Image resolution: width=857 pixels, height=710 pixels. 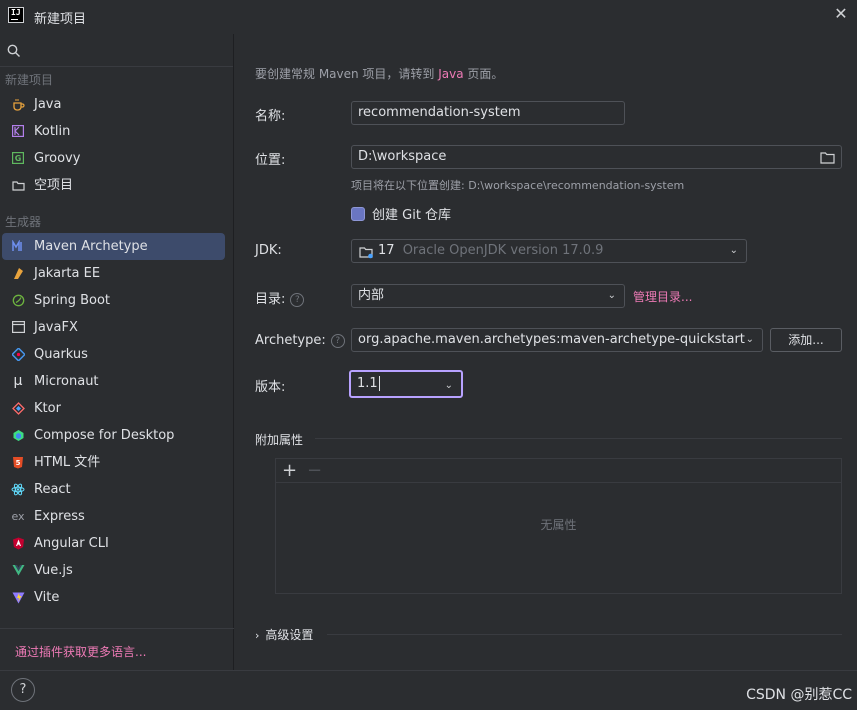 I want to click on archetype-label-row: Archetype:?, so click(x=300, y=340).